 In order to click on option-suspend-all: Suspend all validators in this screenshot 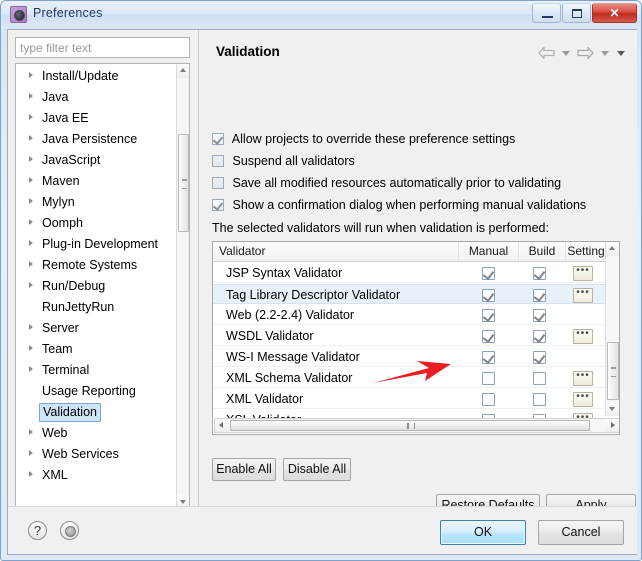, I will do `click(283, 161)`.